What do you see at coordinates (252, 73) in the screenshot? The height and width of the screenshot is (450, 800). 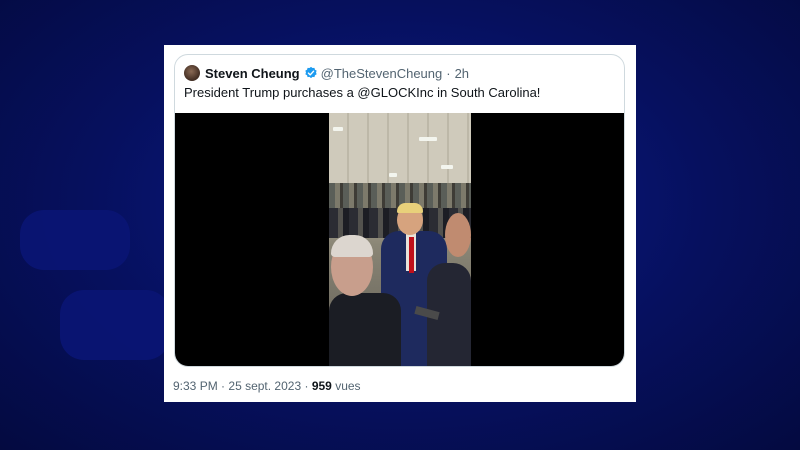 I see `author-name: Steven Cheung` at bounding box center [252, 73].